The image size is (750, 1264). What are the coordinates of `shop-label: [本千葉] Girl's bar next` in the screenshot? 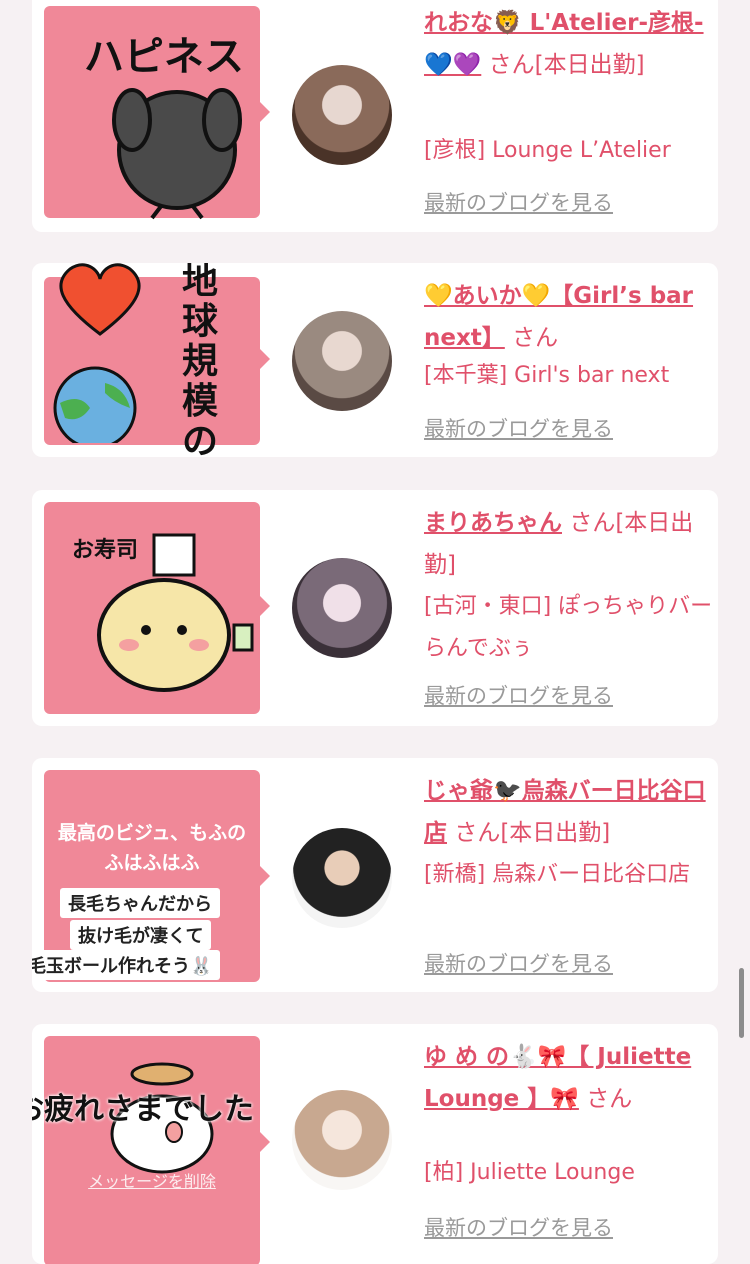 It's located at (547, 375).